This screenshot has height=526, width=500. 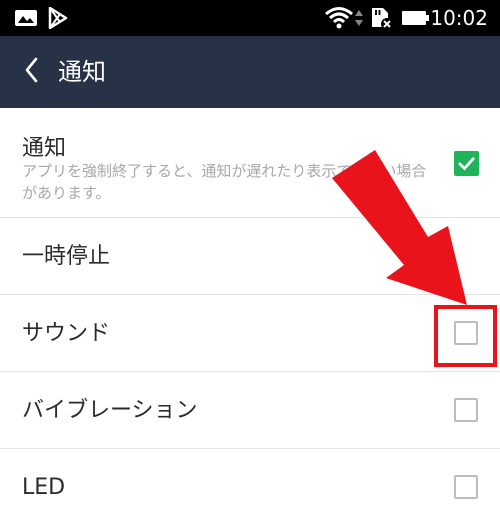 I want to click on setting-row-led: LED, so click(x=250, y=487).